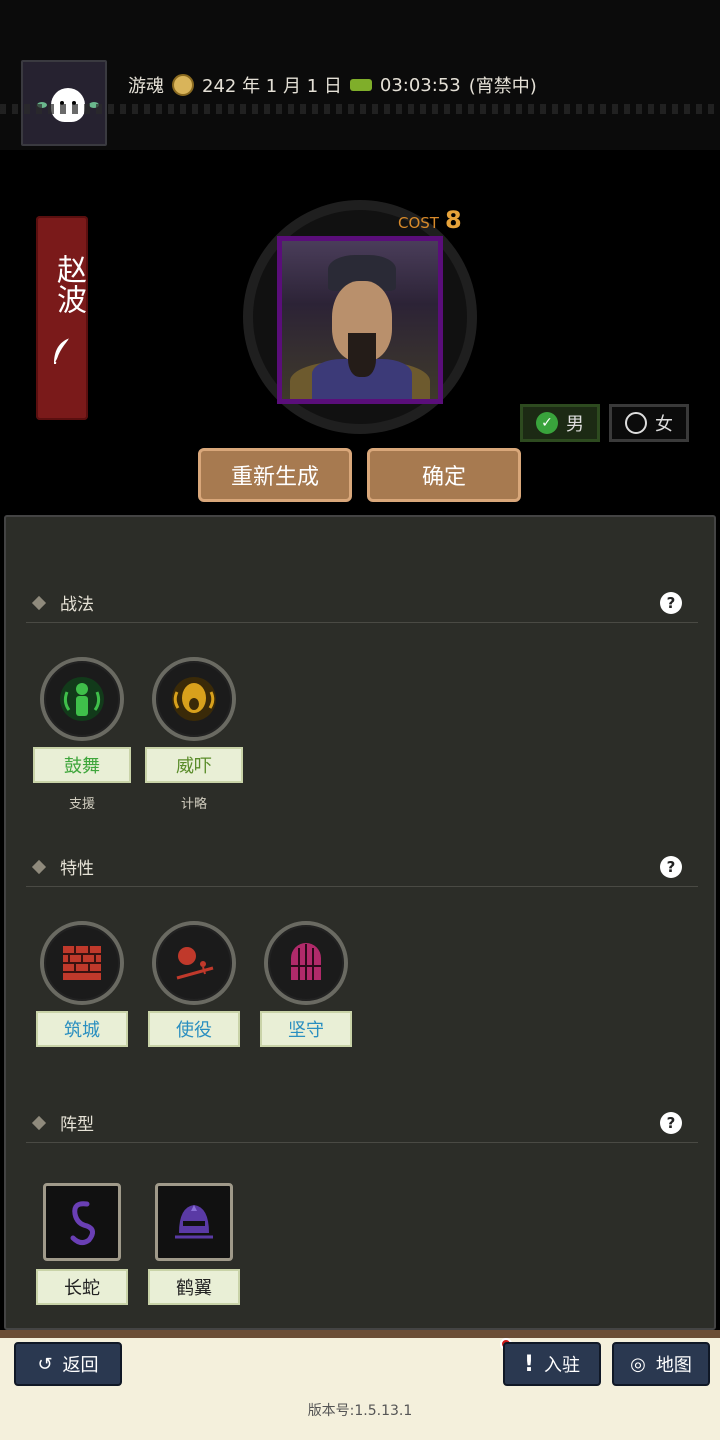  I want to click on map-button: ◎ 地图, so click(661, 1364).